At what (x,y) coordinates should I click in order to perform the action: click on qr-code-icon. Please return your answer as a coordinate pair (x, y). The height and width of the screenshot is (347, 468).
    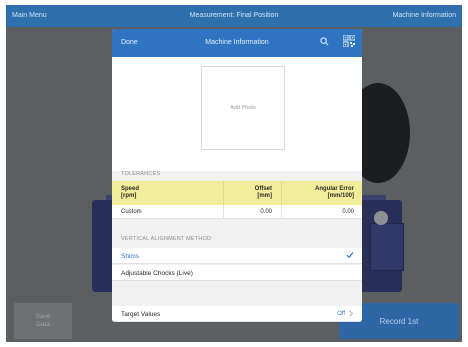
    Looking at the image, I should click on (349, 41).